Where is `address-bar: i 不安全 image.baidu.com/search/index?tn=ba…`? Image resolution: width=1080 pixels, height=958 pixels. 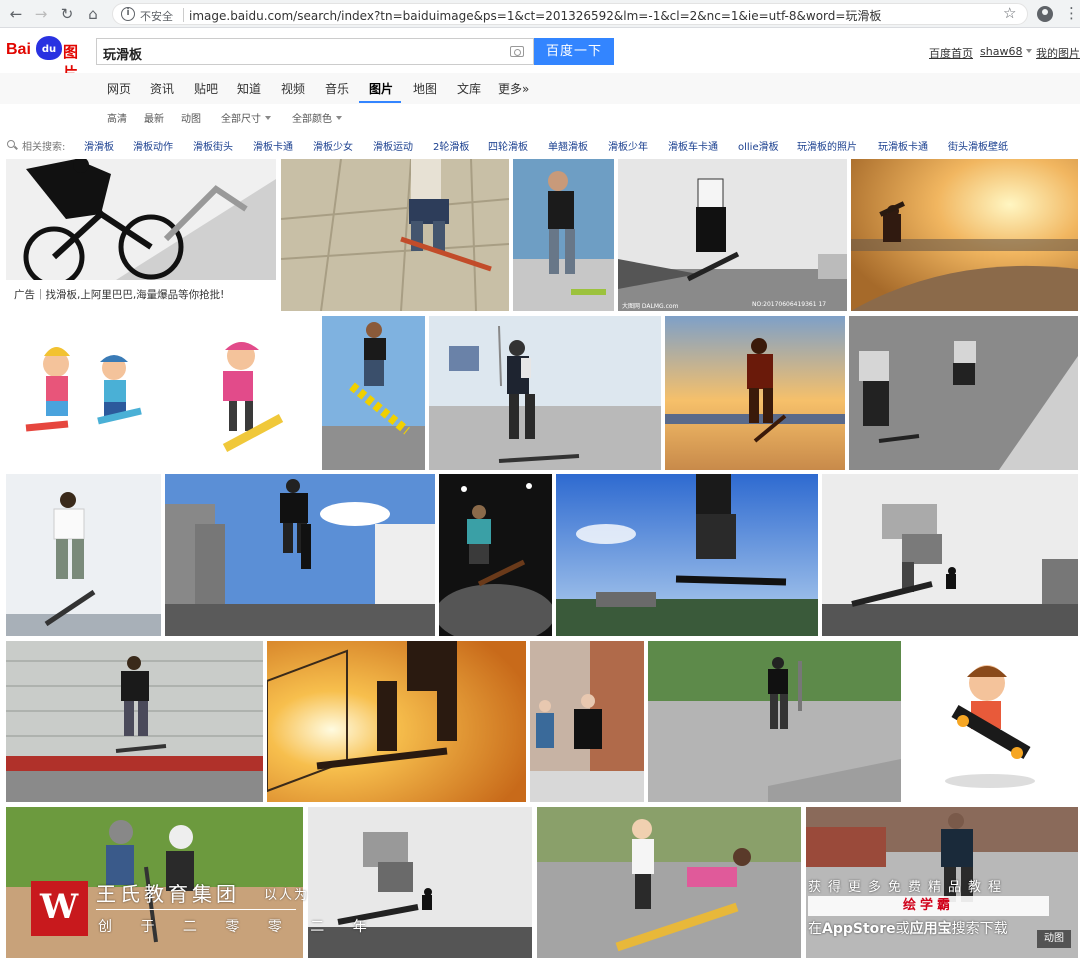
address-bar: i 不安全 image.baidu.com/search/index?tn=ba… is located at coordinates (570, 14).